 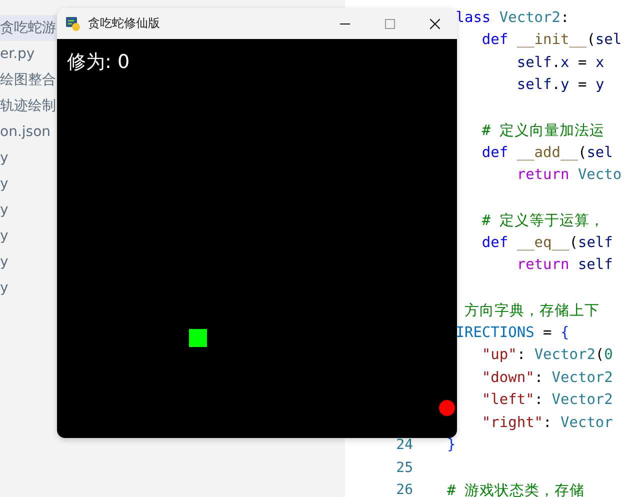 I want to click on code-line: "up": Vector2(0, so click(x=546, y=355).